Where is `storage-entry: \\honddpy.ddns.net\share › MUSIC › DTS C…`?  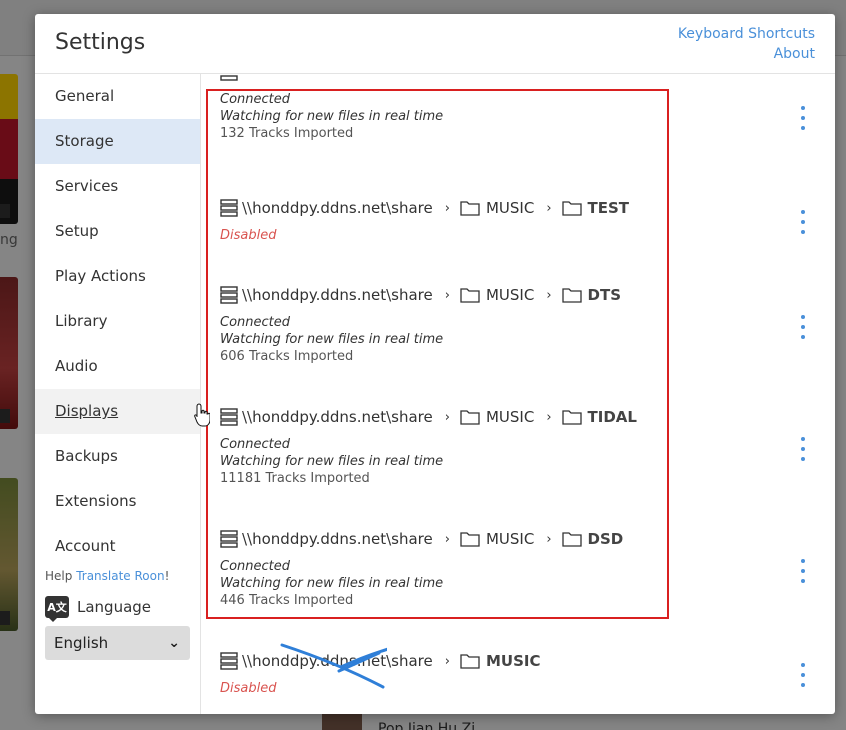 storage-entry: \\honddpy.ddns.net\share › MUSIC › DTS C… is located at coordinates (490, 325).